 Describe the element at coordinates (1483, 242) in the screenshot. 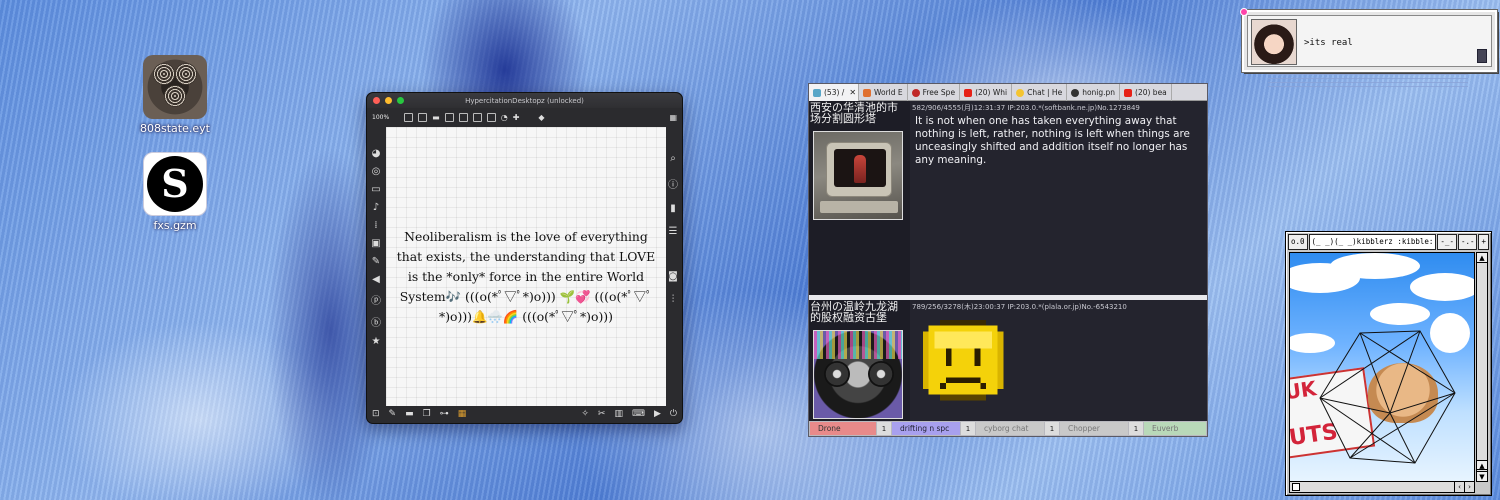

I see `retro-tab-4: +` at that location.